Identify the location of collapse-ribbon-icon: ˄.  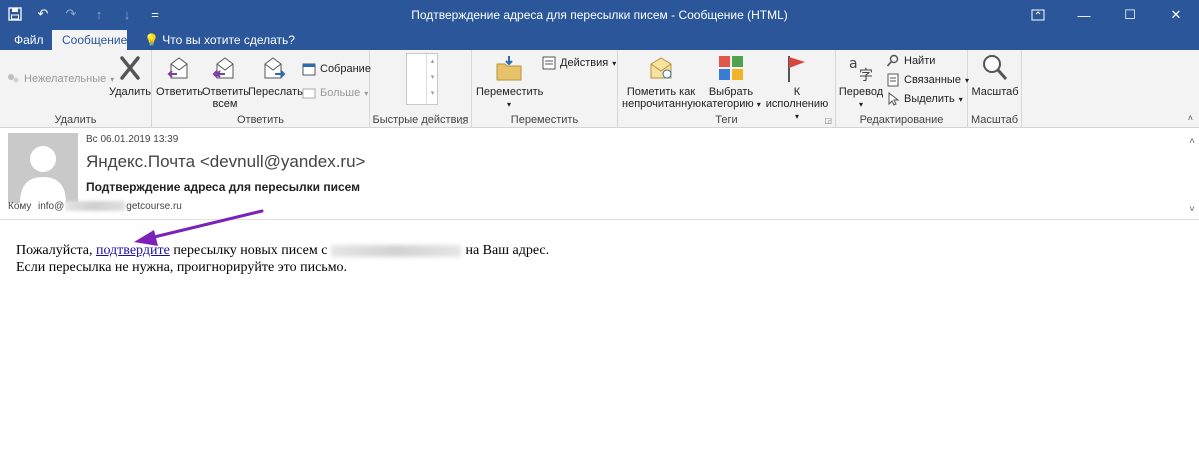
(1190, 118).